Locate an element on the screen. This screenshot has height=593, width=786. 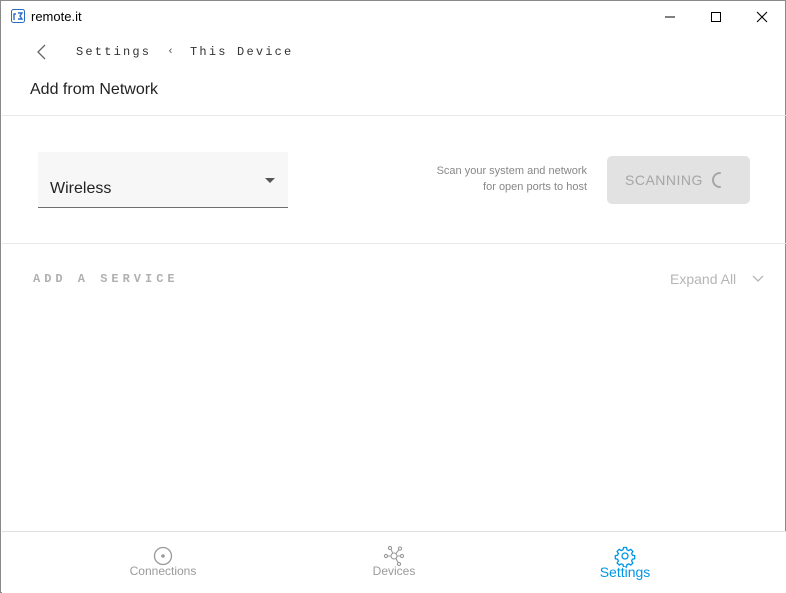
back-button is located at coordinates (42, 52).